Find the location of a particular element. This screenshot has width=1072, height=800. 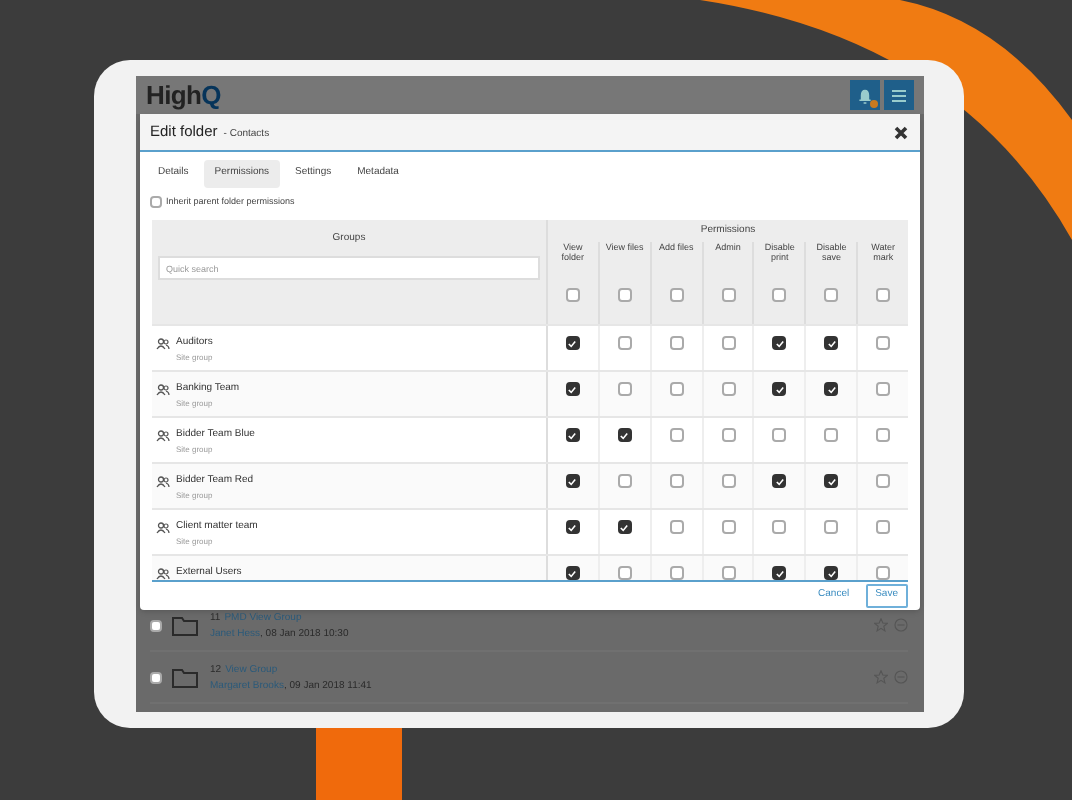

close-button is located at coordinates (901, 132).